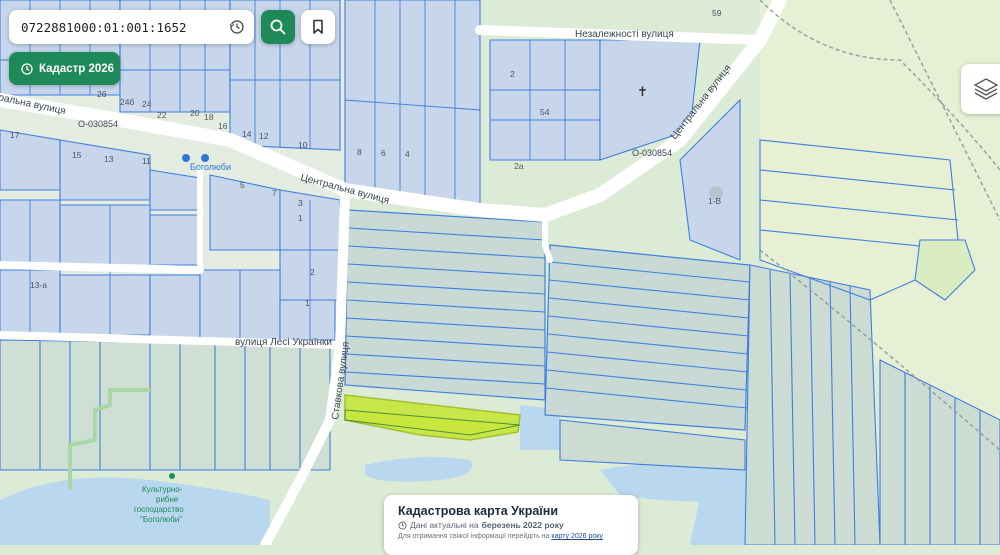 This screenshot has height=555, width=1000. Describe the element at coordinates (127, 102) in the screenshot. I see `house-number-5: 24б` at that location.